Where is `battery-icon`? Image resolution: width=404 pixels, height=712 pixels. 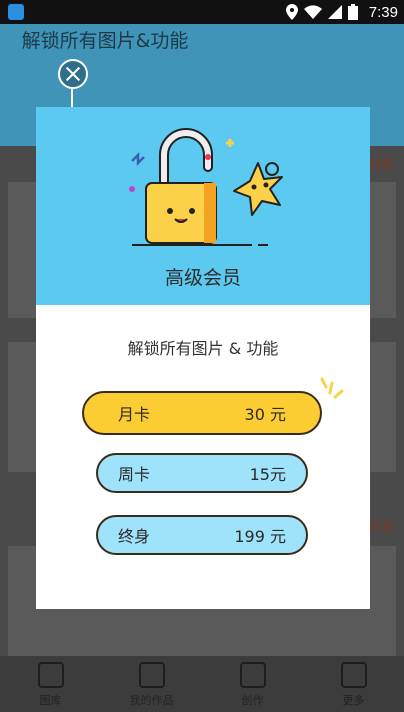 battery-icon is located at coordinates (353, 12).